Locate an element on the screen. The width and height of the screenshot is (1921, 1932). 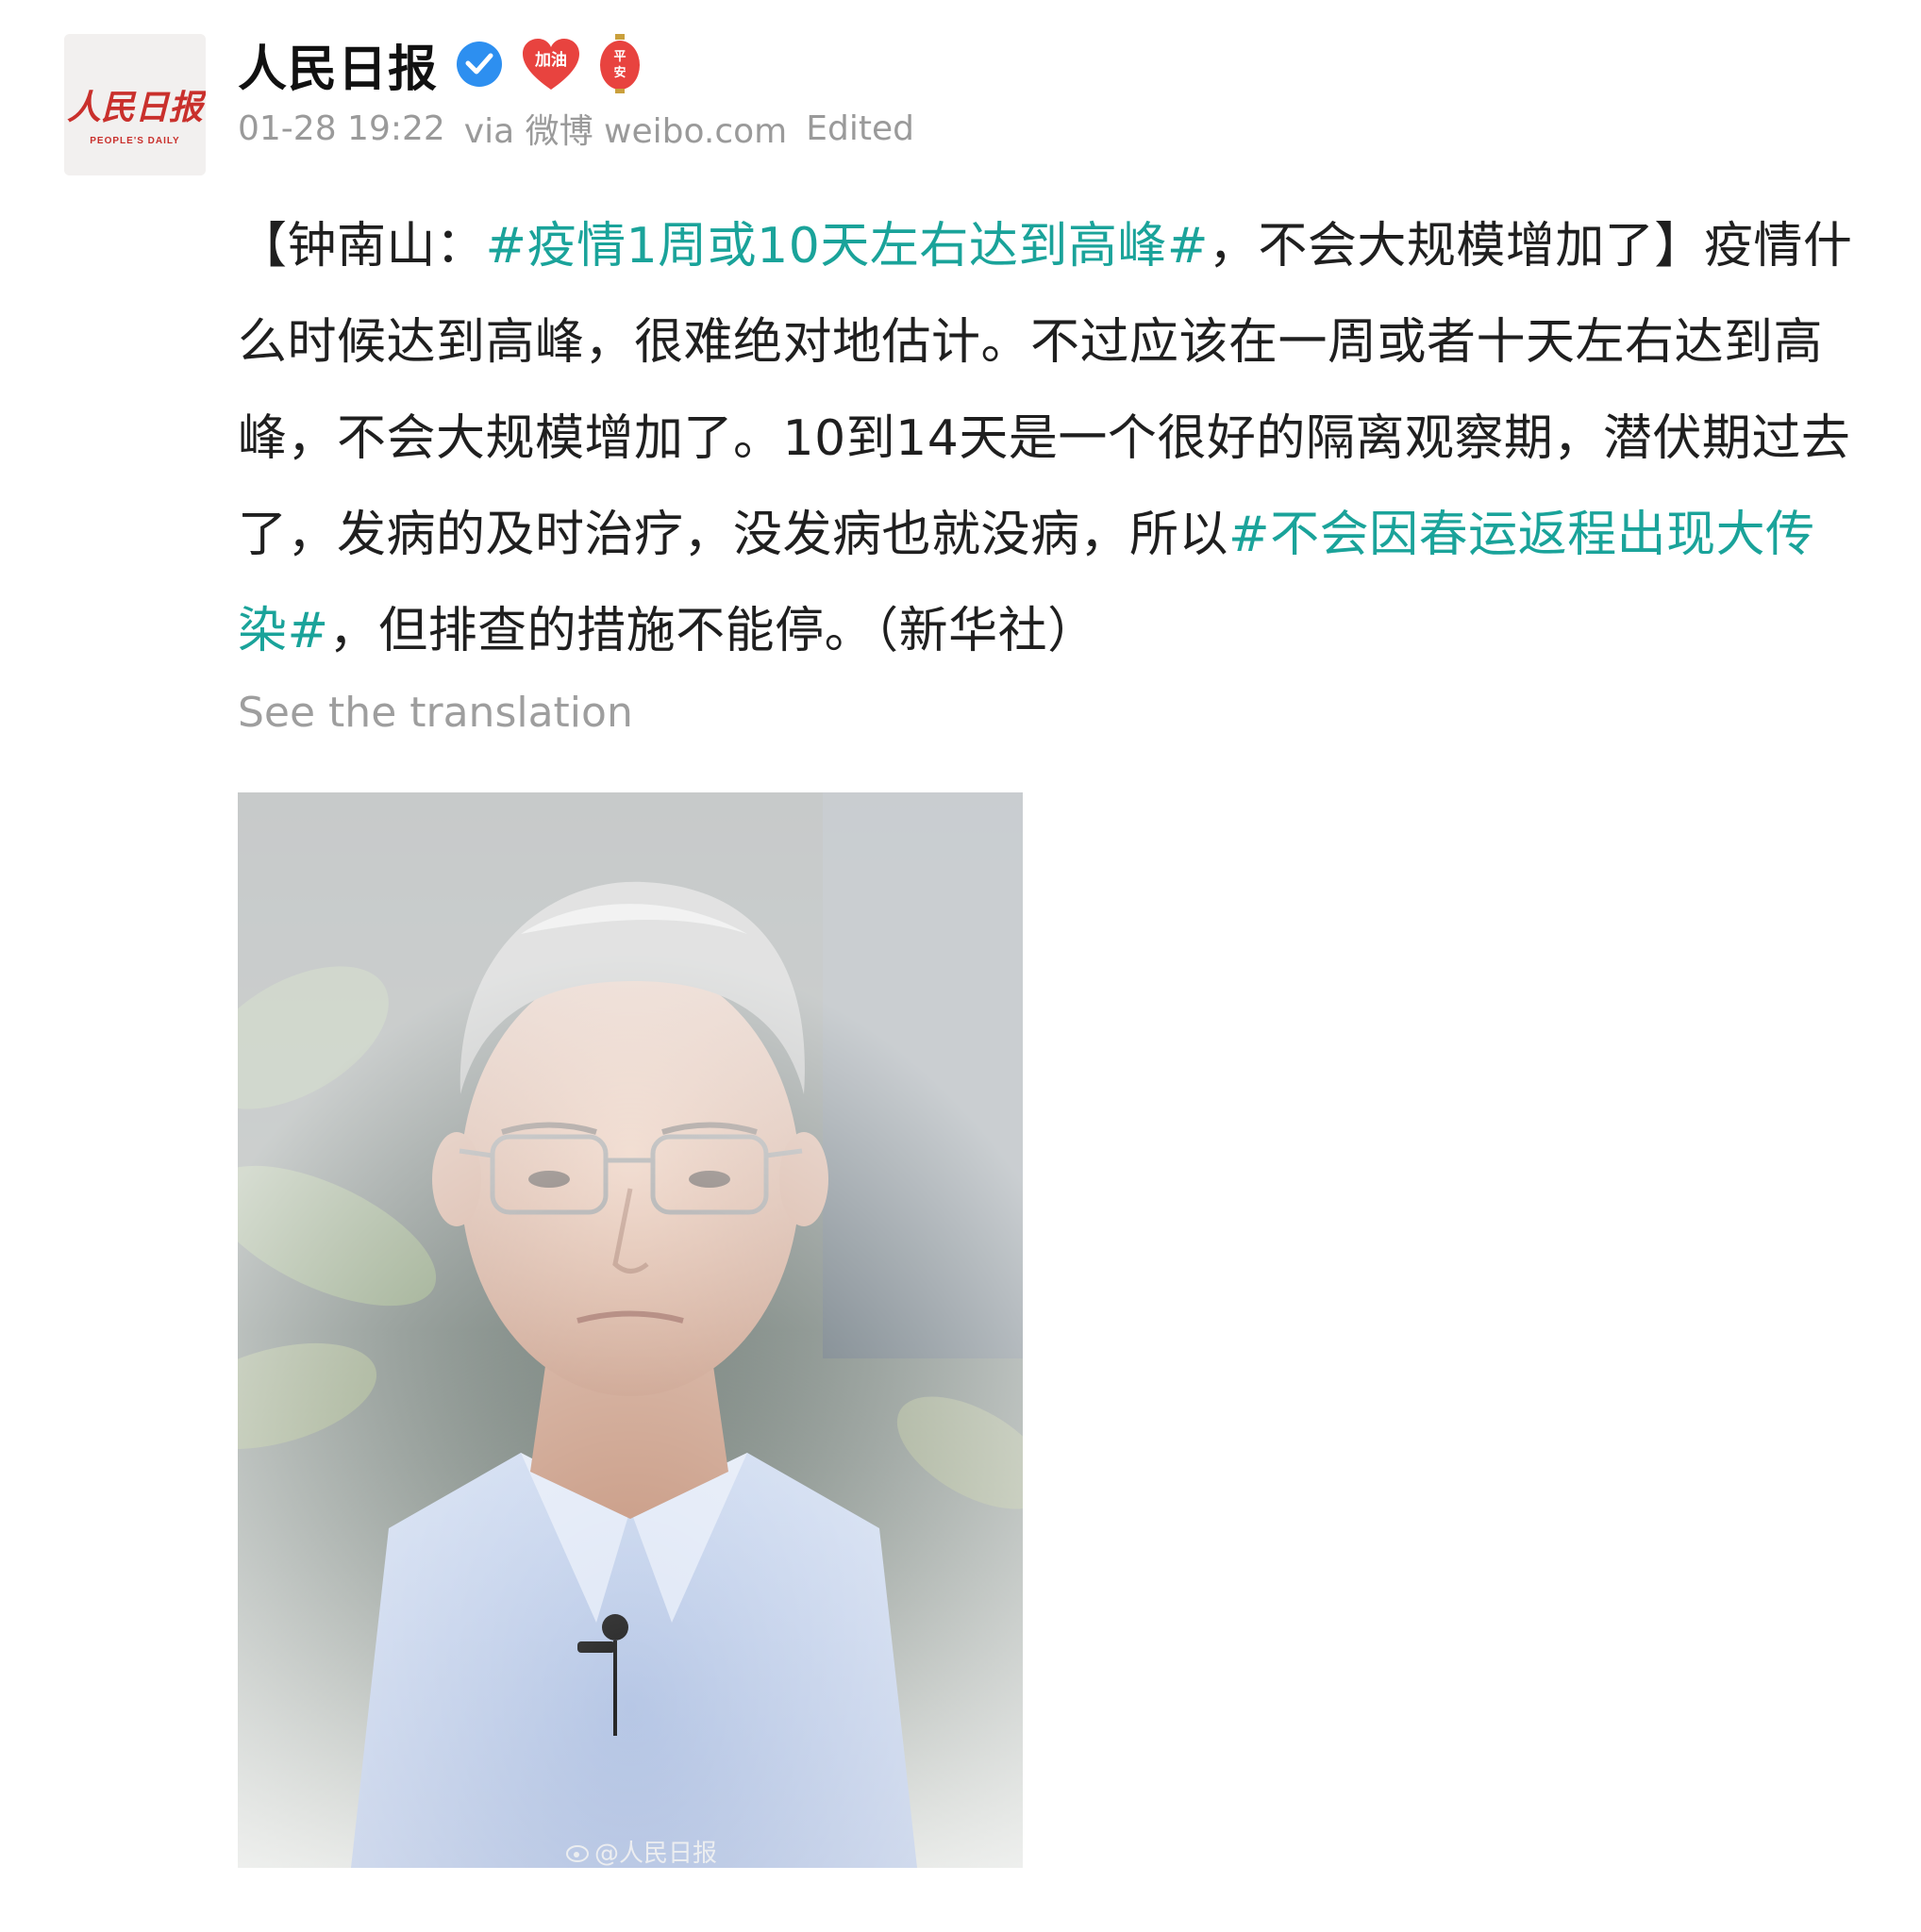
avatar: 人民日报 PEOPLE'S DAILY is located at coordinates (135, 105).